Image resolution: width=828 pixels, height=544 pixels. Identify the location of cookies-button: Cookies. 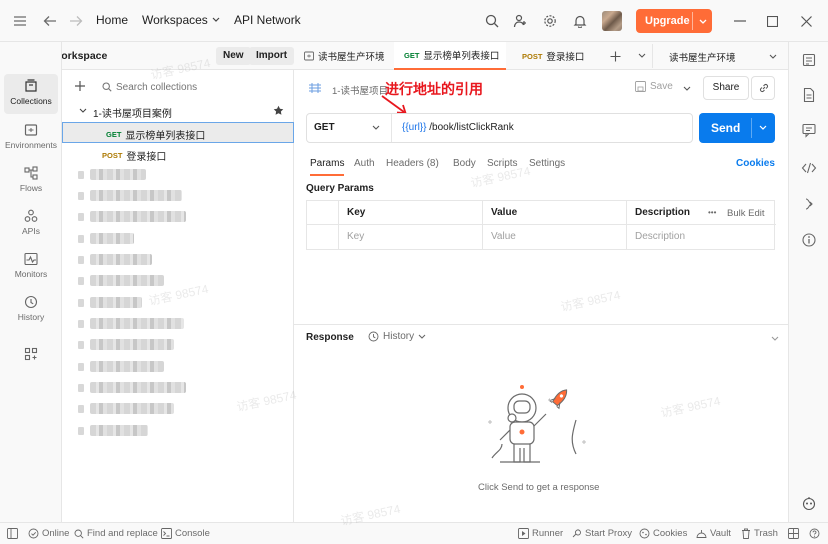
(663, 533).